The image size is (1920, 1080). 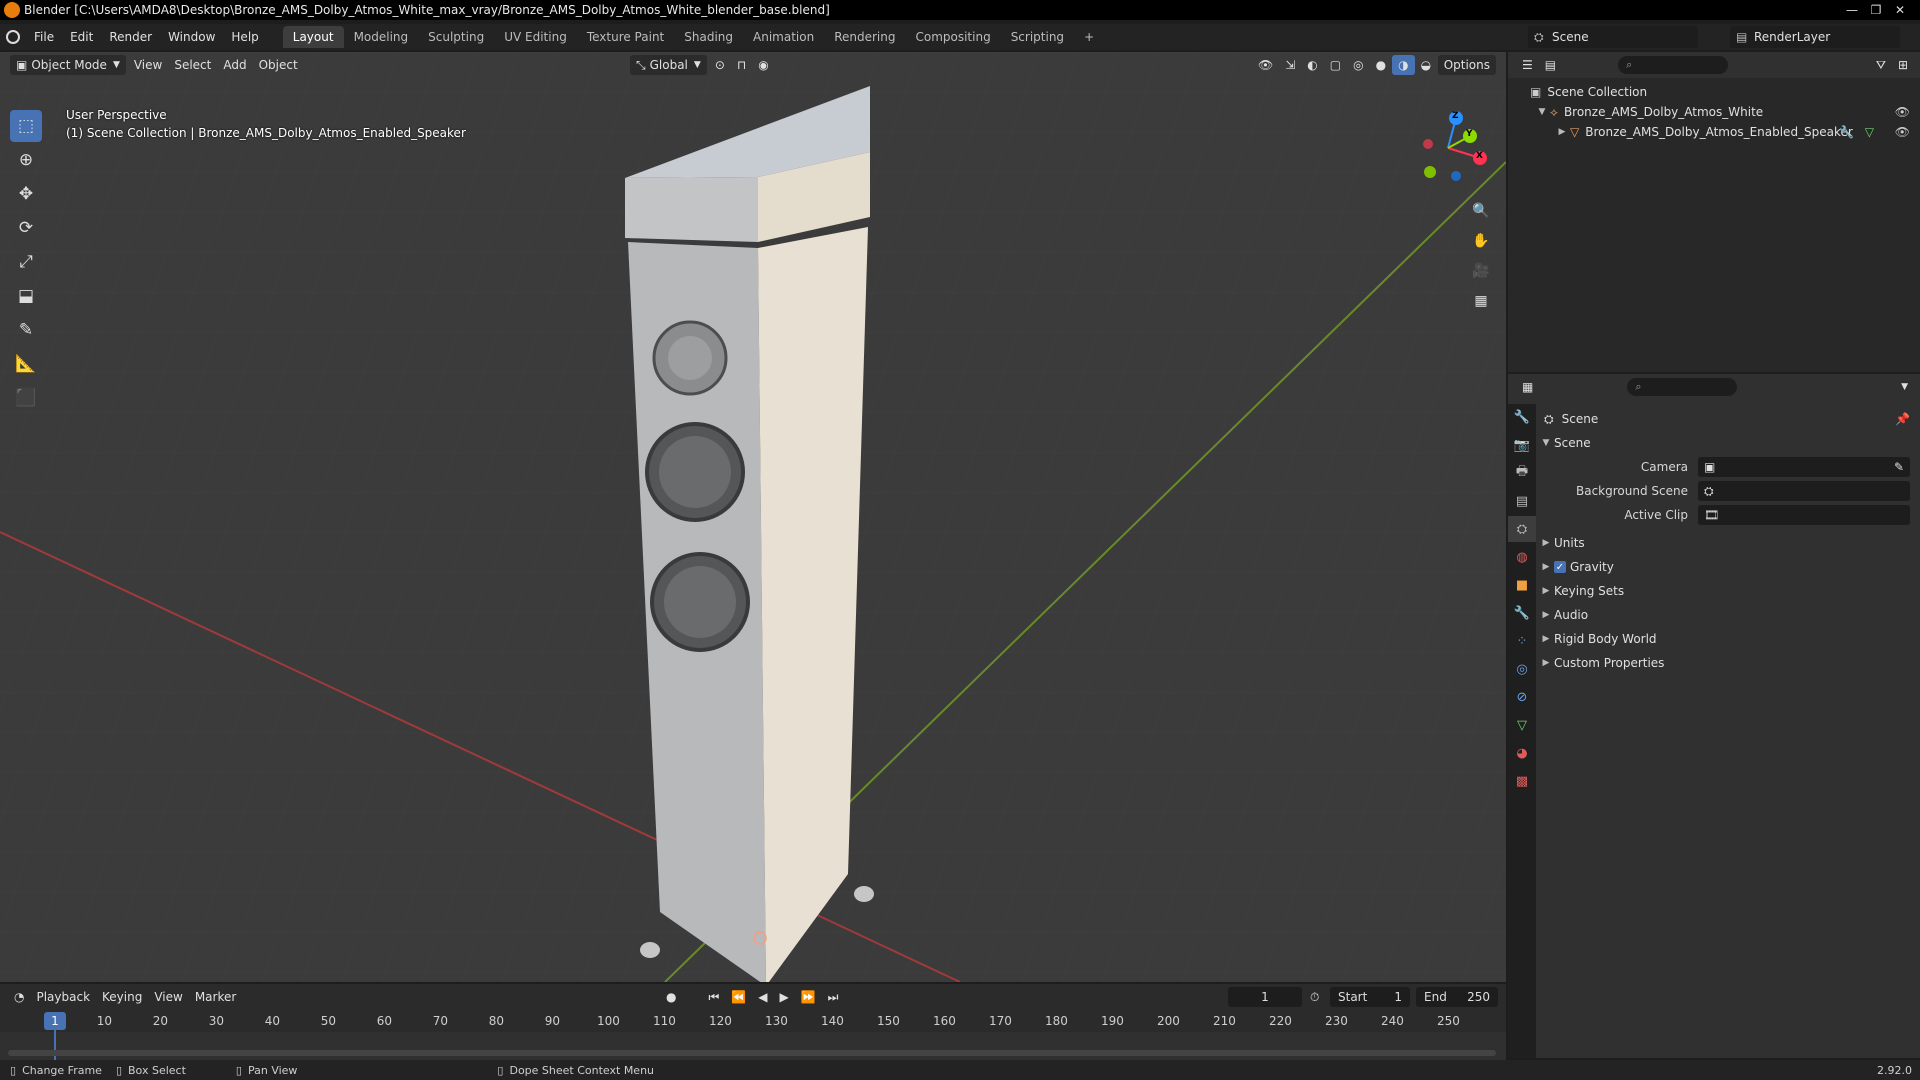 What do you see at coordinates (763, 65) in the screenshot?
I see `proportional-edit-icon: ◉` at bounding box center [763, 65].